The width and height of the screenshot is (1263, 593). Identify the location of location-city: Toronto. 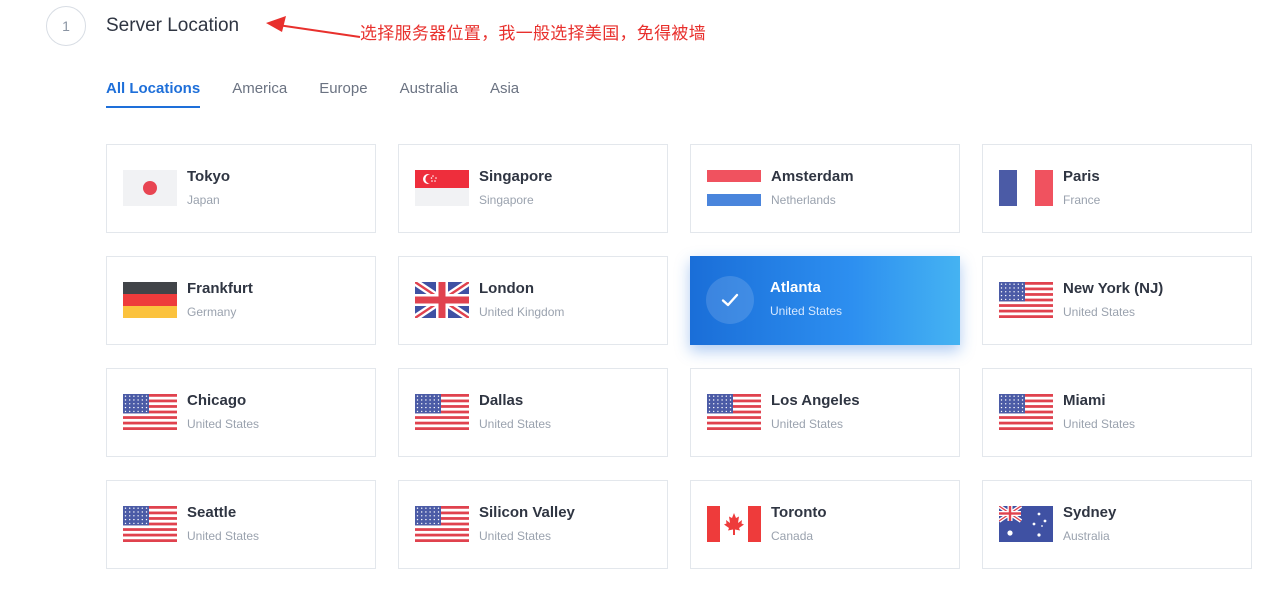
(799, 512).